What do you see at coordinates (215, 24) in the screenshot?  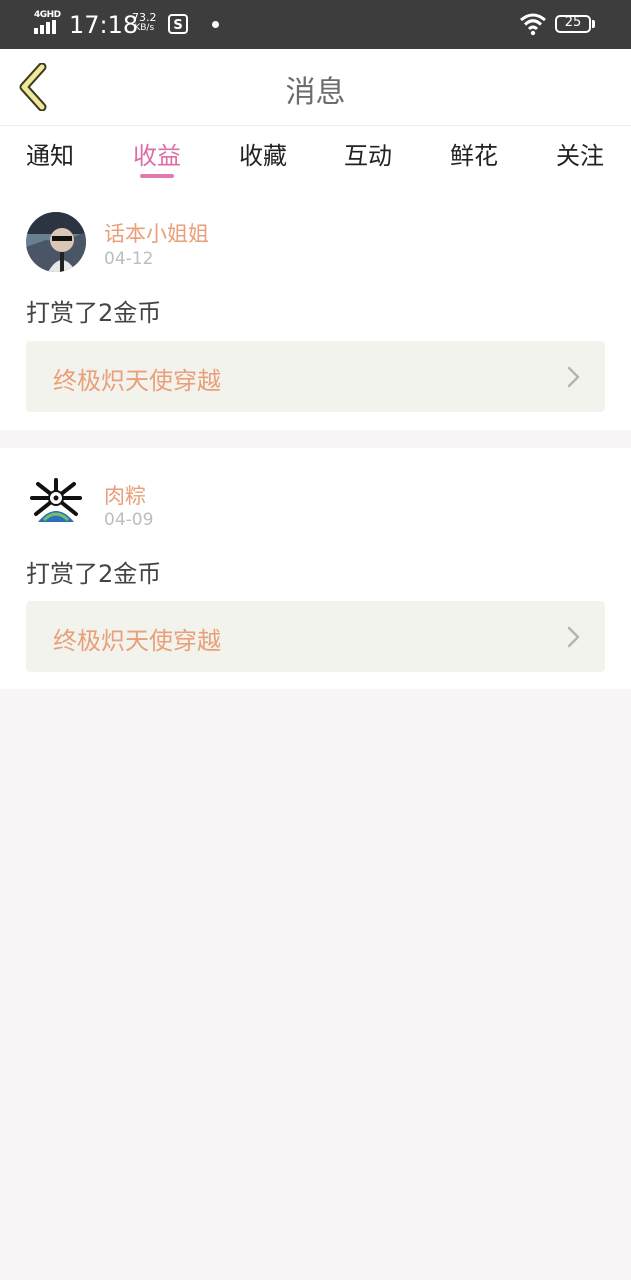 I see `notification-dot` at bounding box center [215, 24].